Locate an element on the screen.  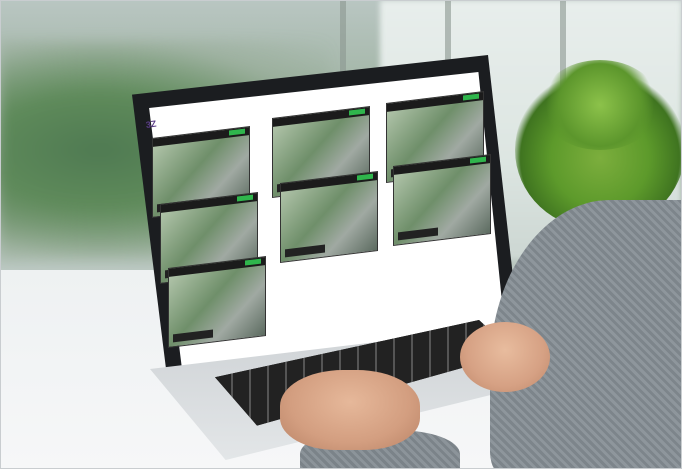
right-hand is located at coordinates (505, 357).